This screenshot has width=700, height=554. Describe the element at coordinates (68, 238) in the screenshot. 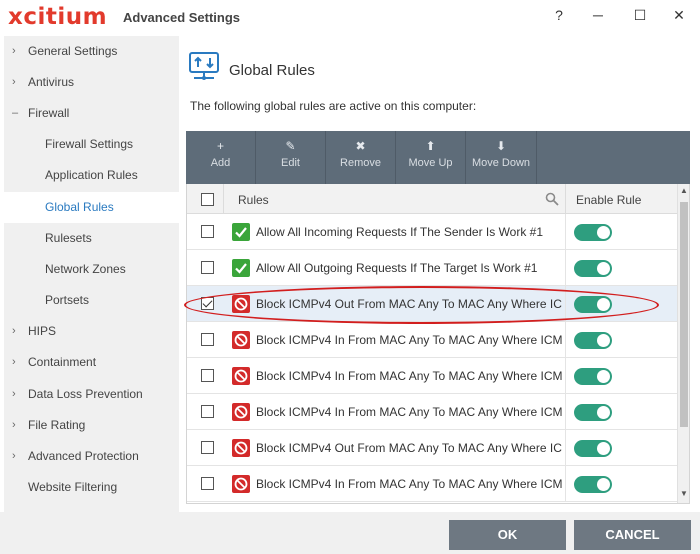

I see `sidebar-item-label: Rulesets` at that location.